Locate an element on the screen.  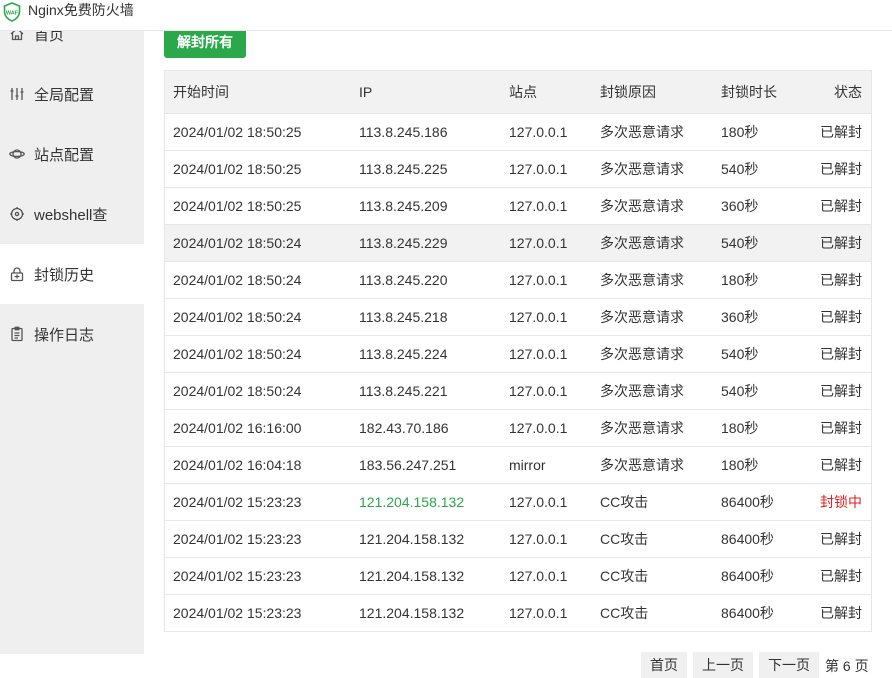
cell-site: mirror is located at coordinates (546, 465).